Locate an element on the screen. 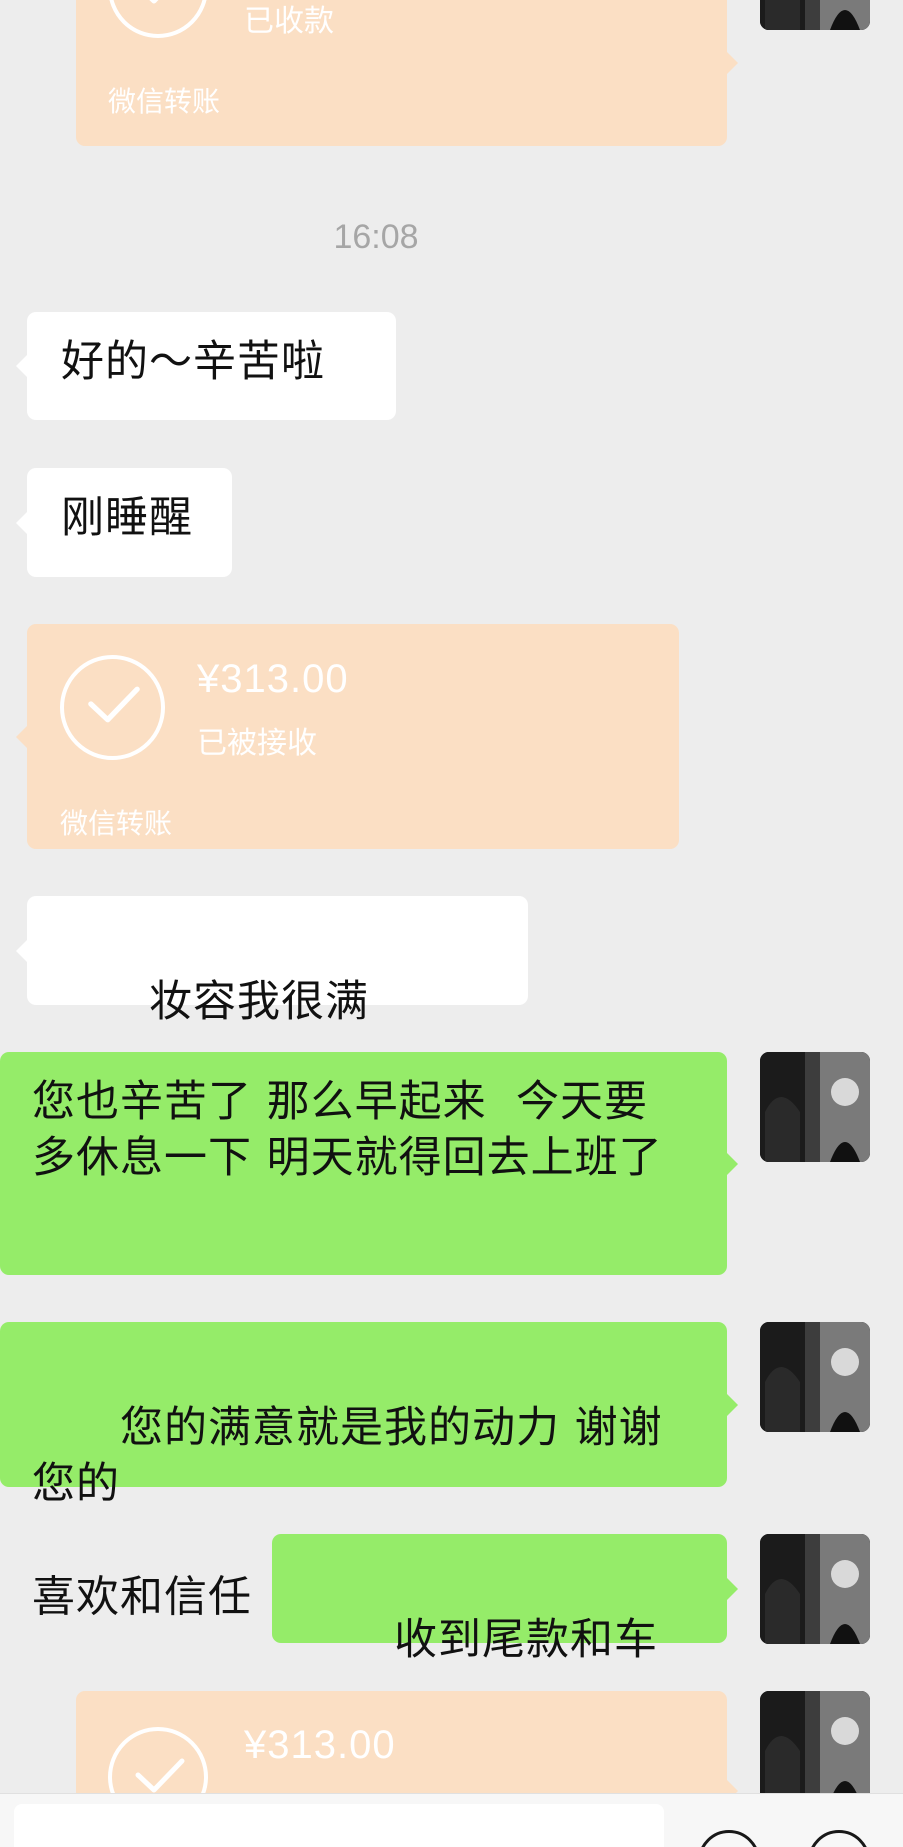  incoming-message: 刚睡醒 is located at coordinates (129, 522).